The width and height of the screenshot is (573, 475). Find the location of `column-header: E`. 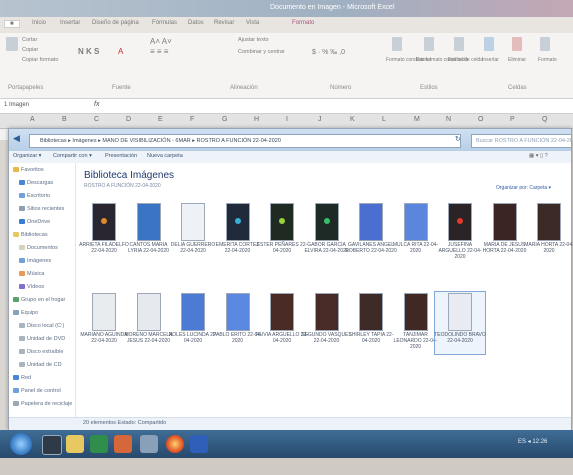

column-header: E is located at coordinates (160, 119).